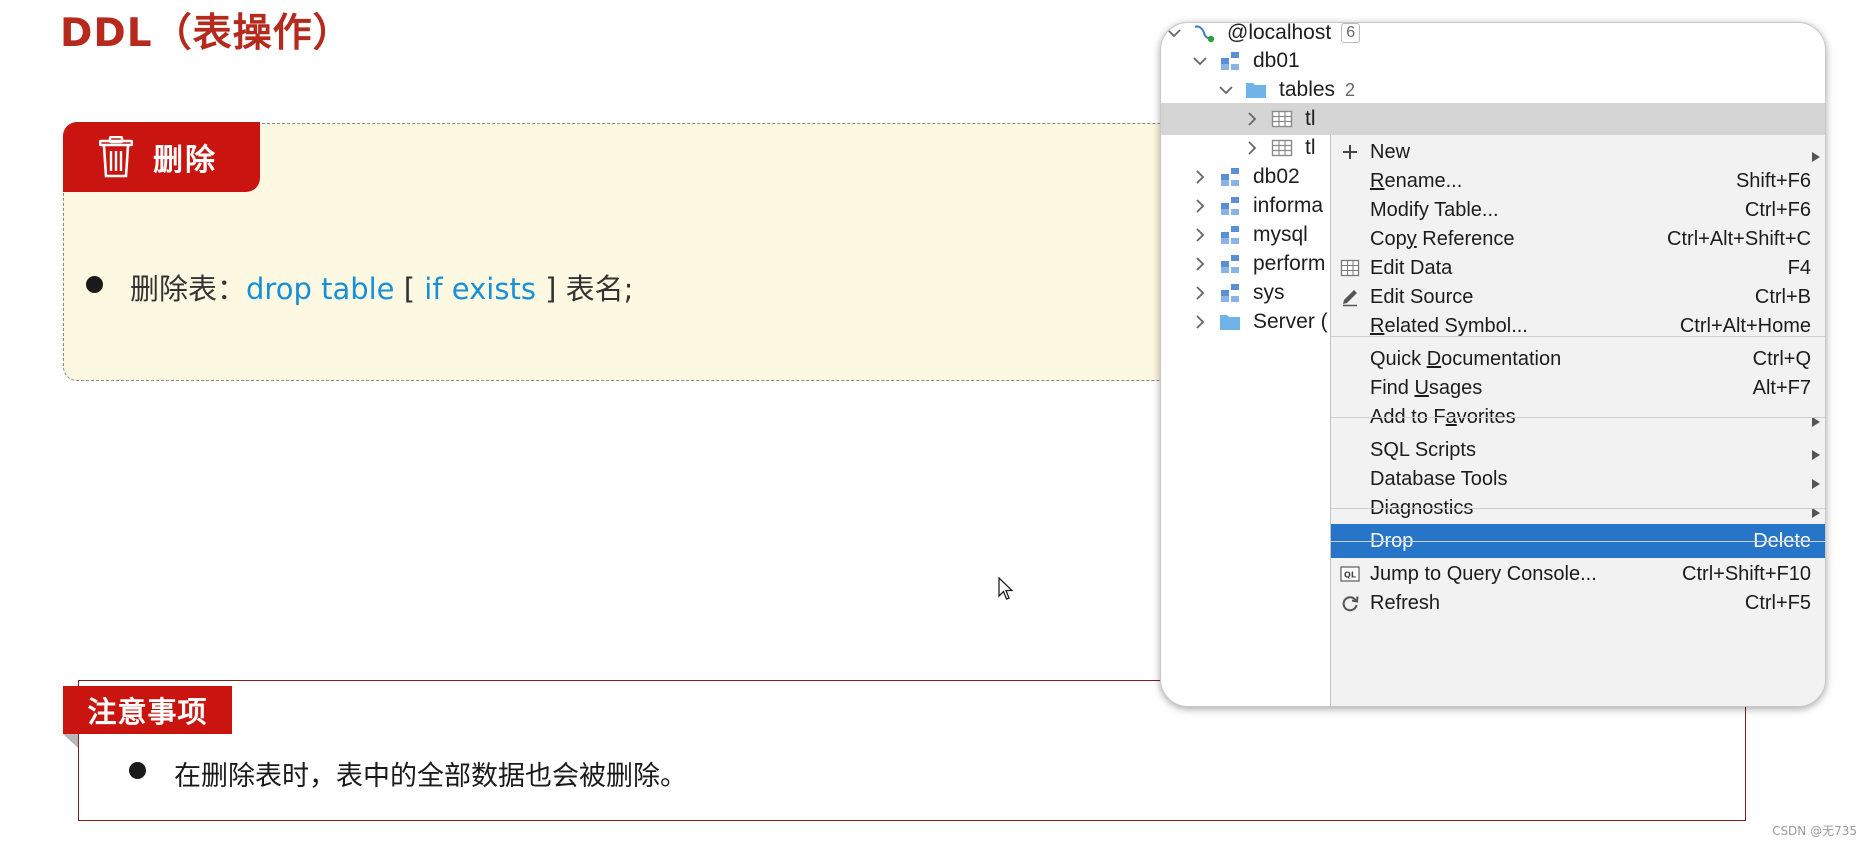  I want to click on tree-item-tables: tables 2, so click(1493, 90).